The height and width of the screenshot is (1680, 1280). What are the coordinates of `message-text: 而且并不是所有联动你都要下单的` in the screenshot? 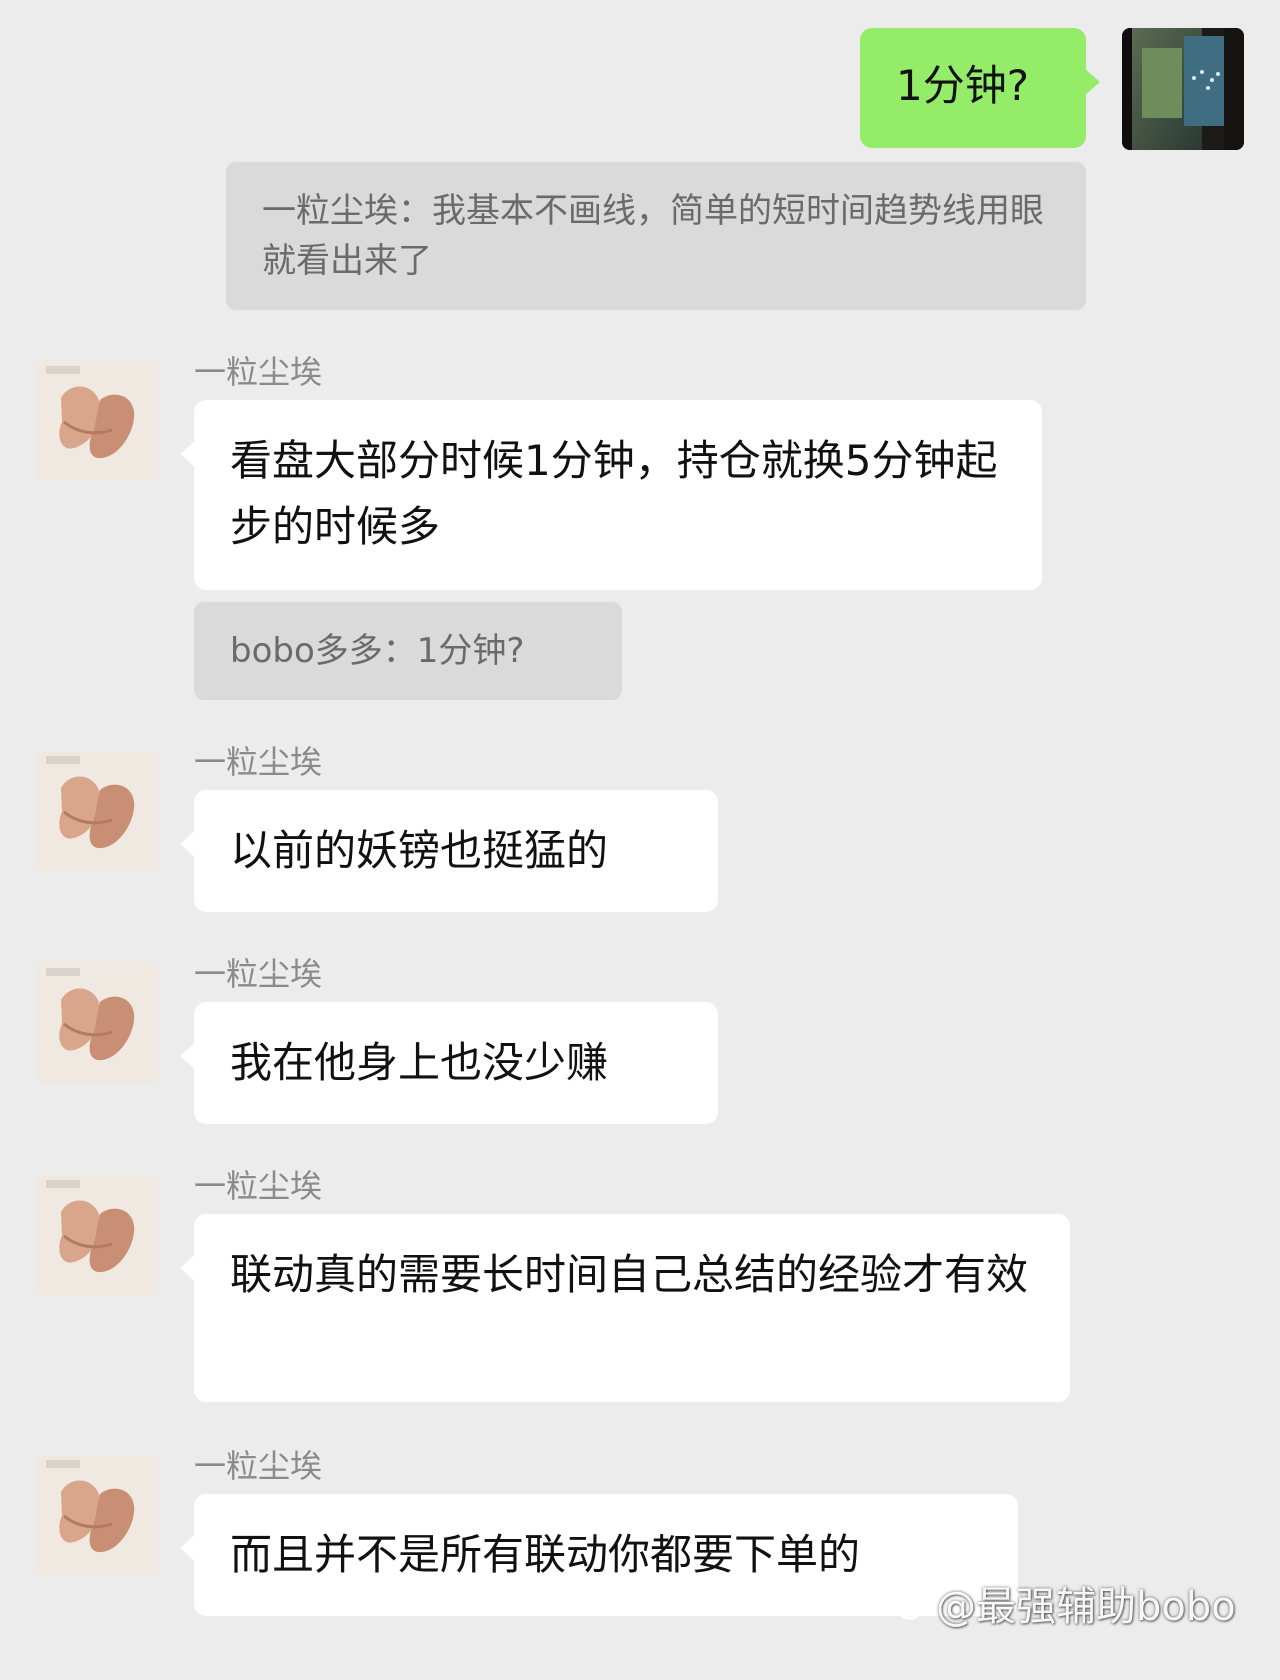 It's located at (545, 1554).